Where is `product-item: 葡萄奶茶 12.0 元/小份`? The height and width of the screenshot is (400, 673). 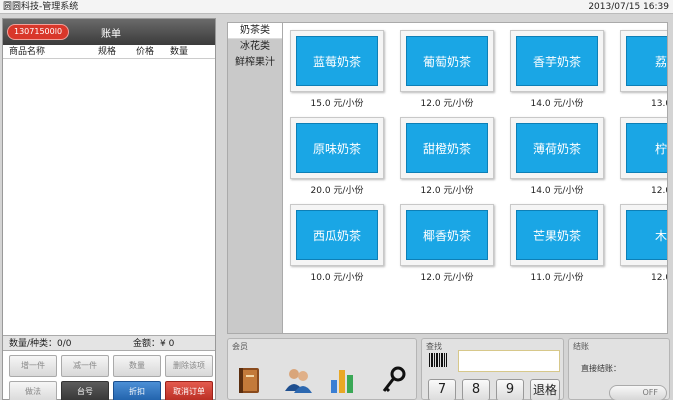
product-item: 葡萄奶茶 12.0 元/小份 is located at coordinates (447, 69).